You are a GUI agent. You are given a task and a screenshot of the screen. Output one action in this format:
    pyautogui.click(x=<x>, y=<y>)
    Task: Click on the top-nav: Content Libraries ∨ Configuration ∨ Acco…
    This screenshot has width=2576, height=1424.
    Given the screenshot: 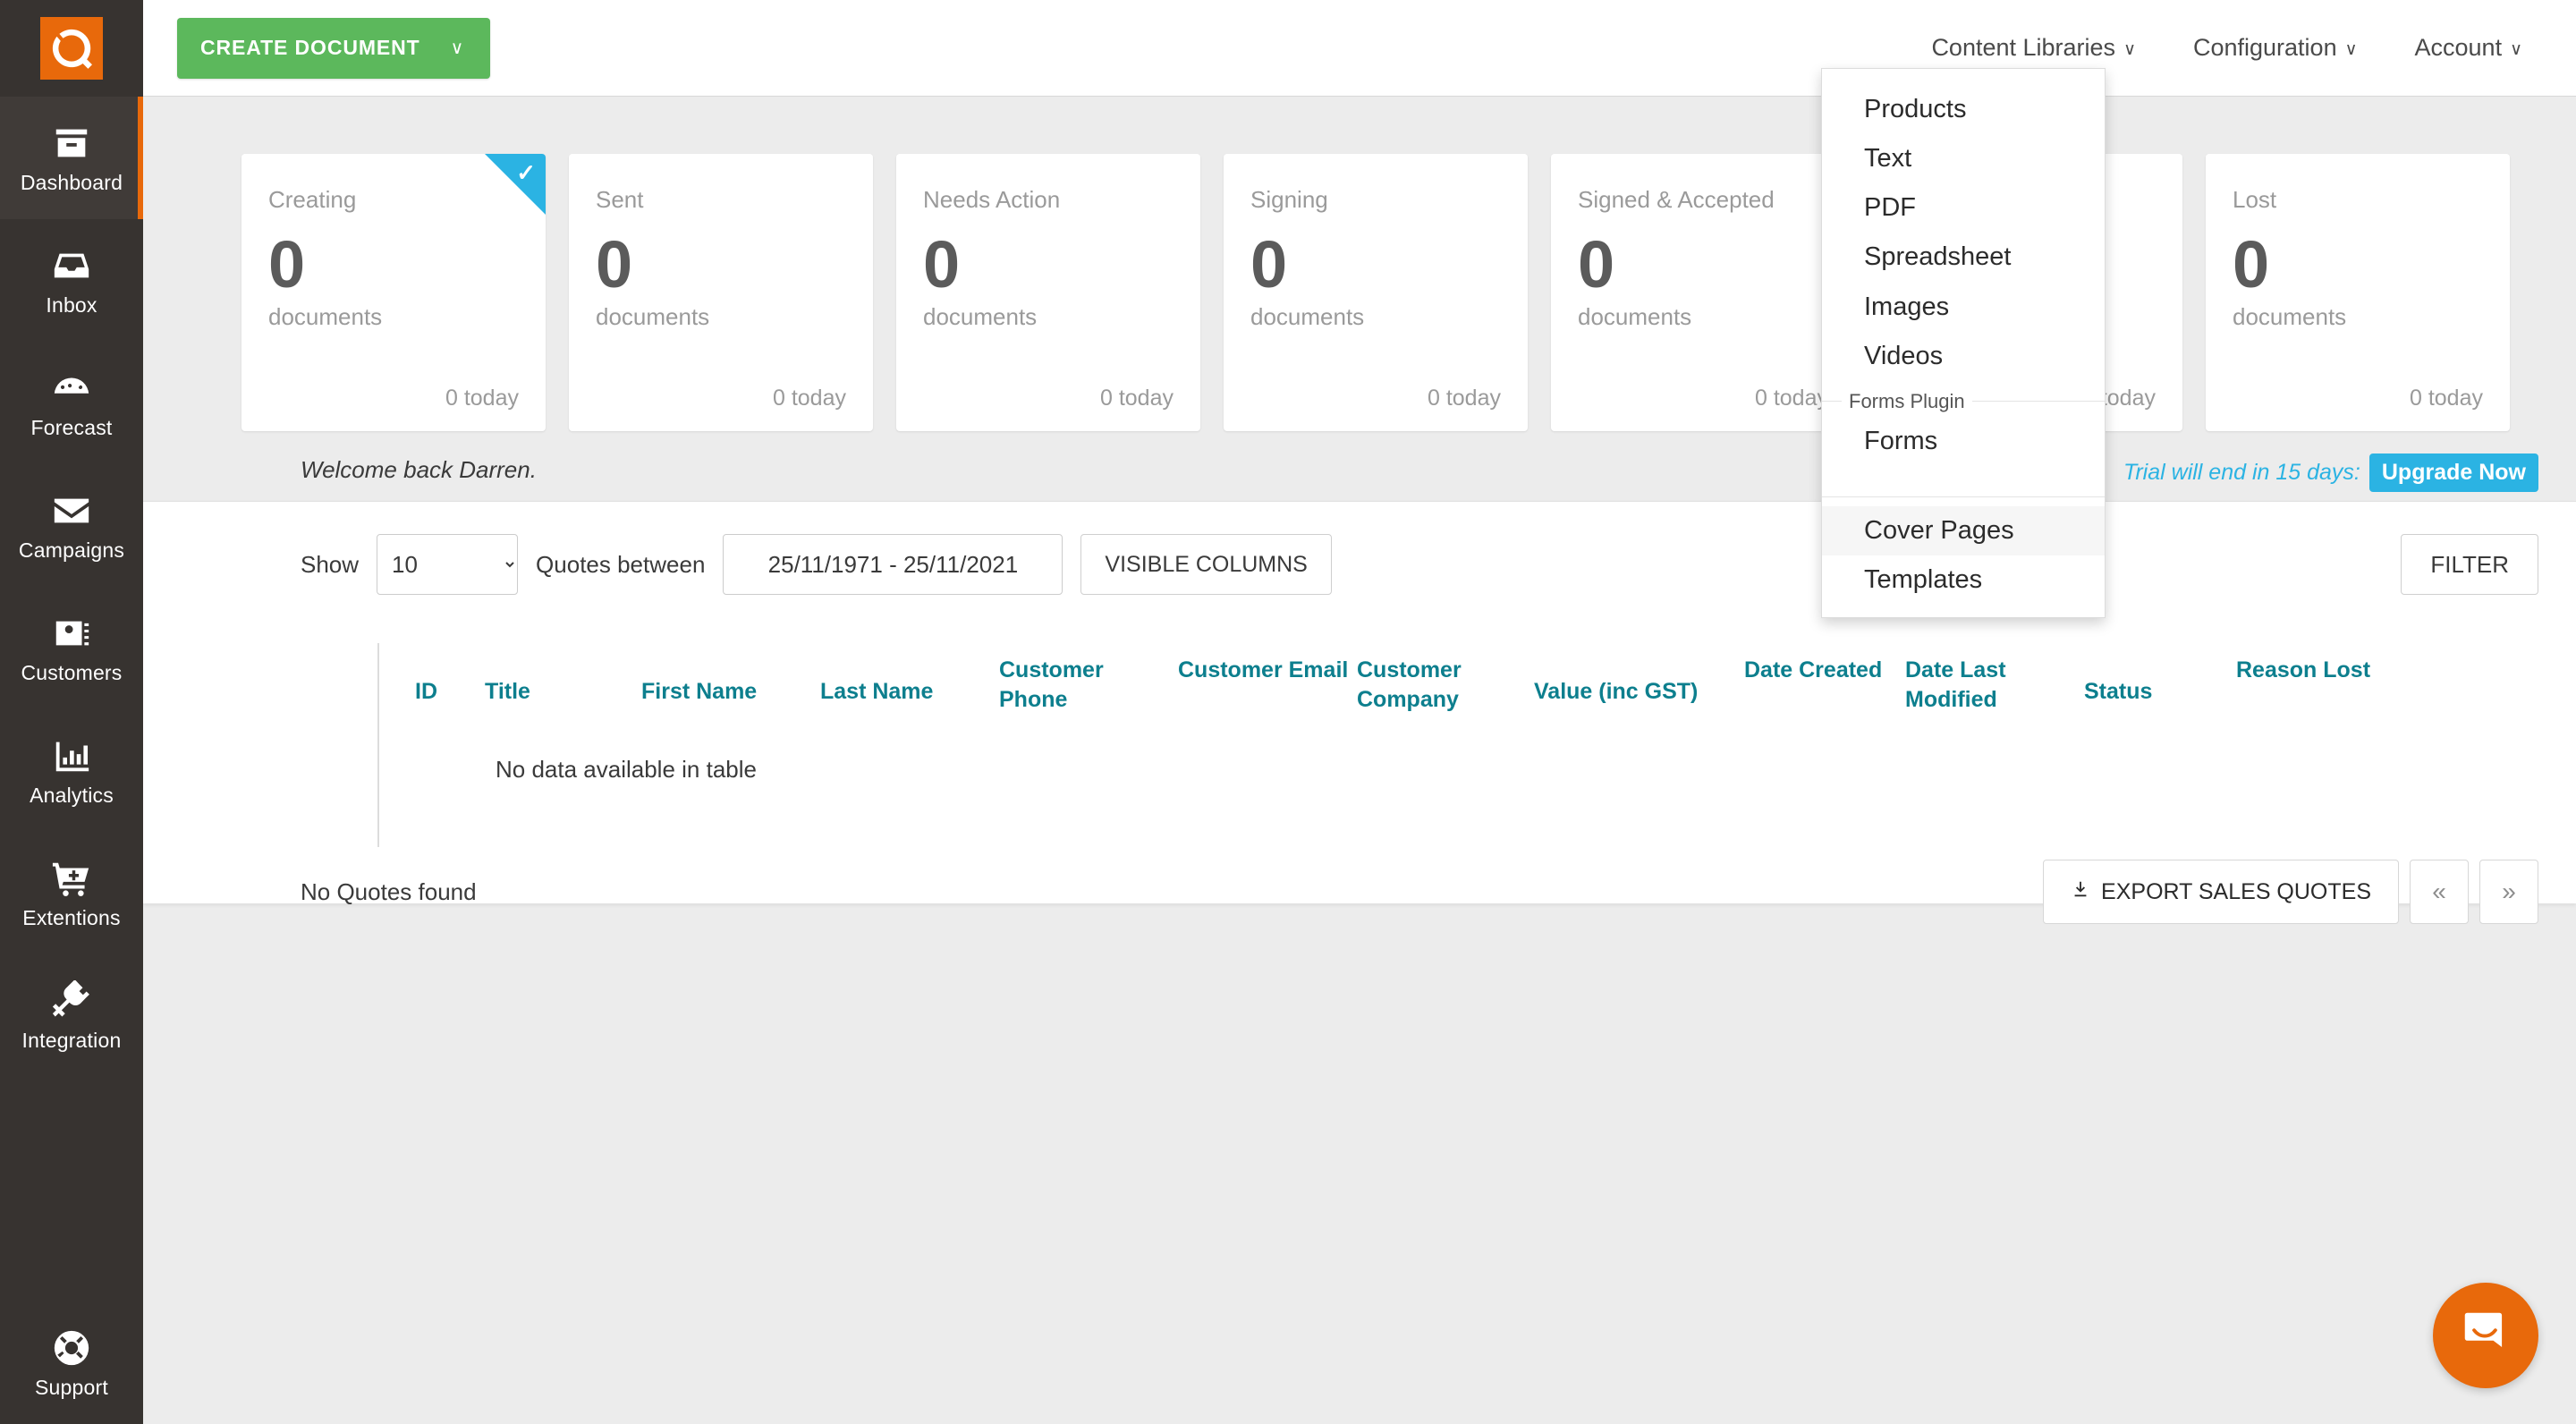 What is the action you would take?
    pyautogui.click(x=2253, y=48)
    